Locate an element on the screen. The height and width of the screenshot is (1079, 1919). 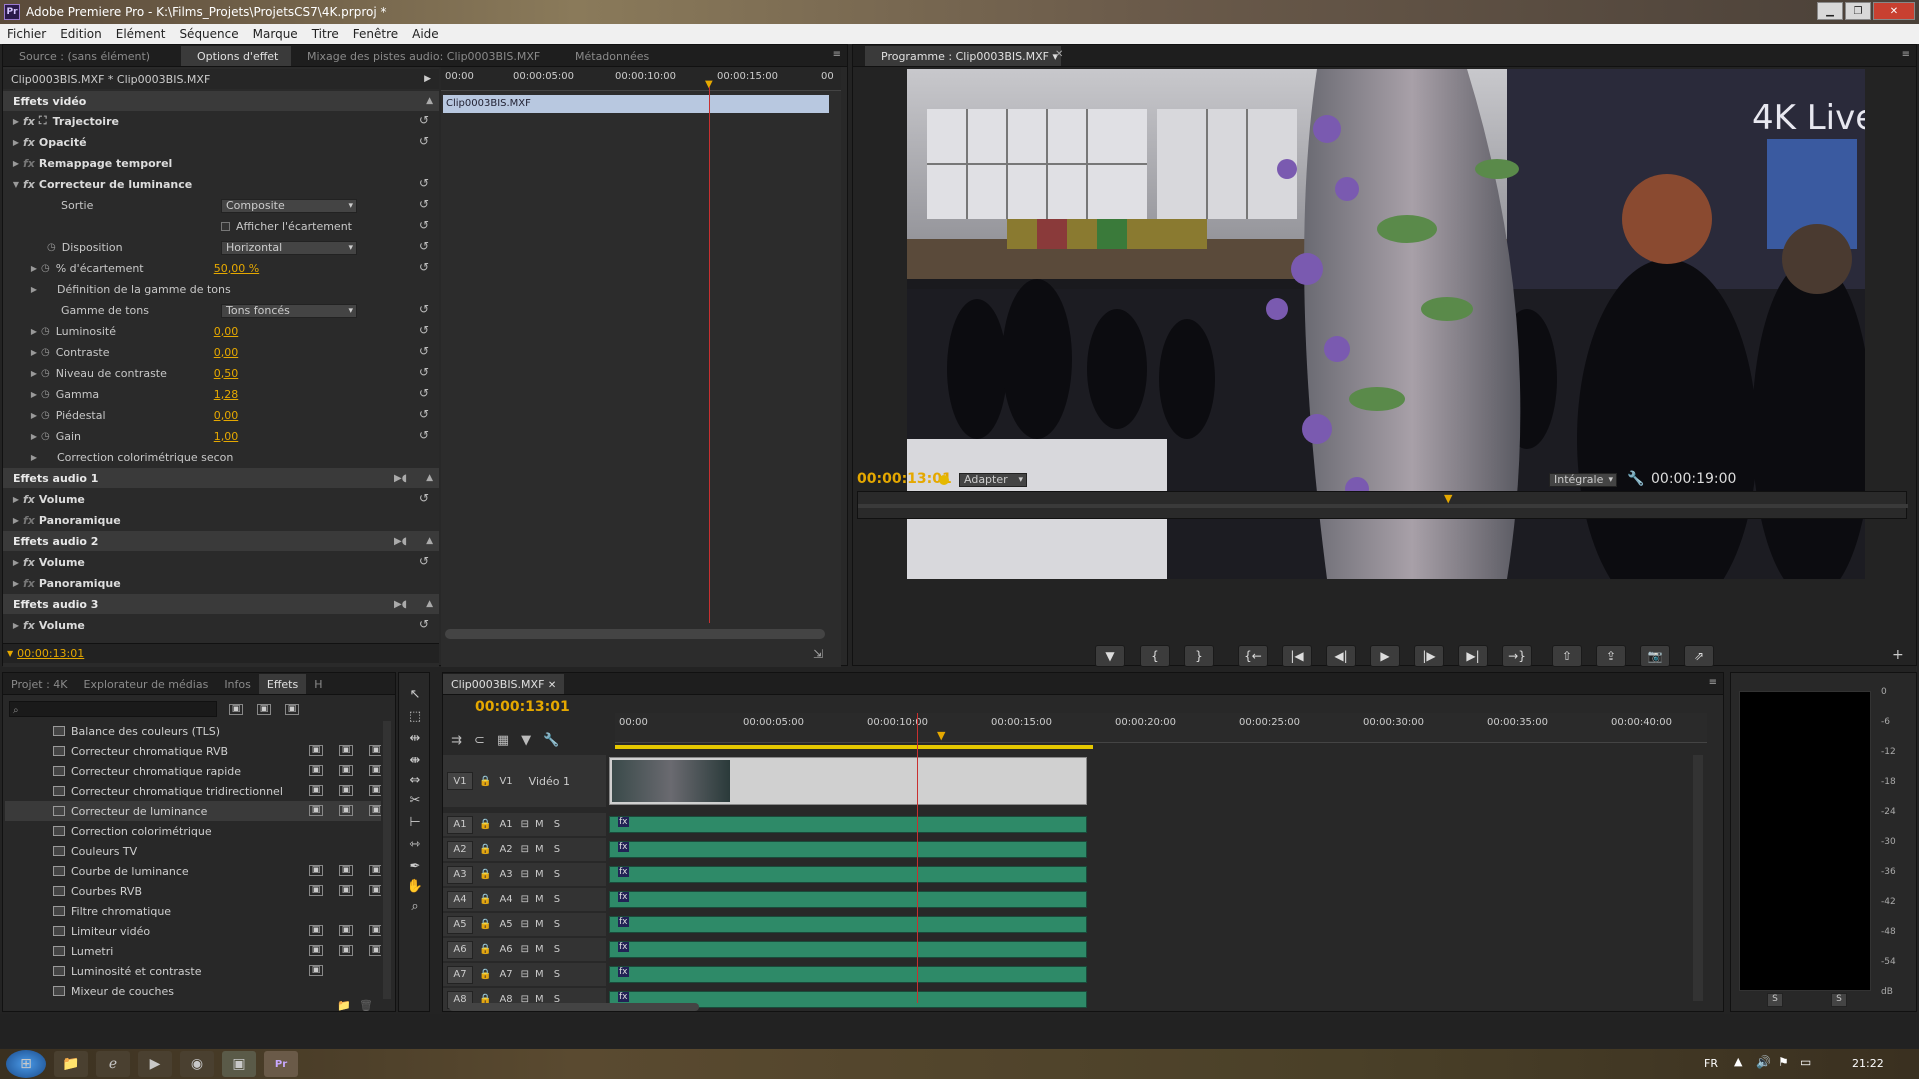
effect-volume-1: ▶ fx Volume is located at coordinates (44, 499).